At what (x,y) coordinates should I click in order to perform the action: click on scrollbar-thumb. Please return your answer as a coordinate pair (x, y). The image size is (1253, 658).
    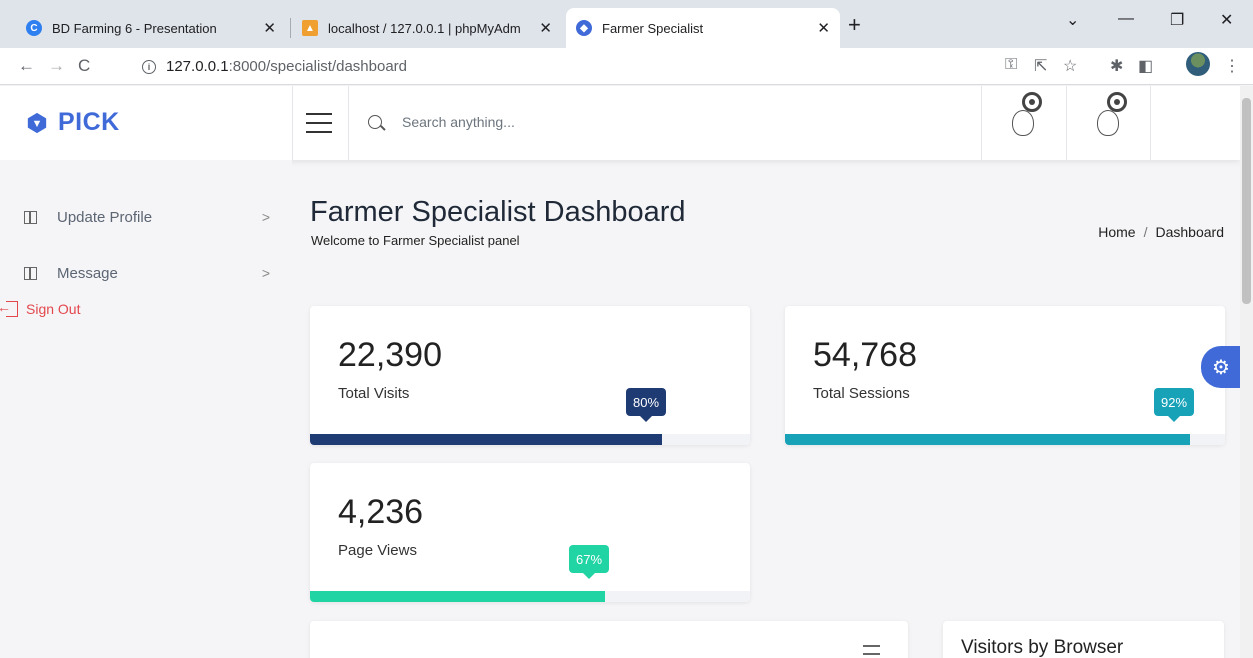
    Looking at the image, I should click on (1246, 201).